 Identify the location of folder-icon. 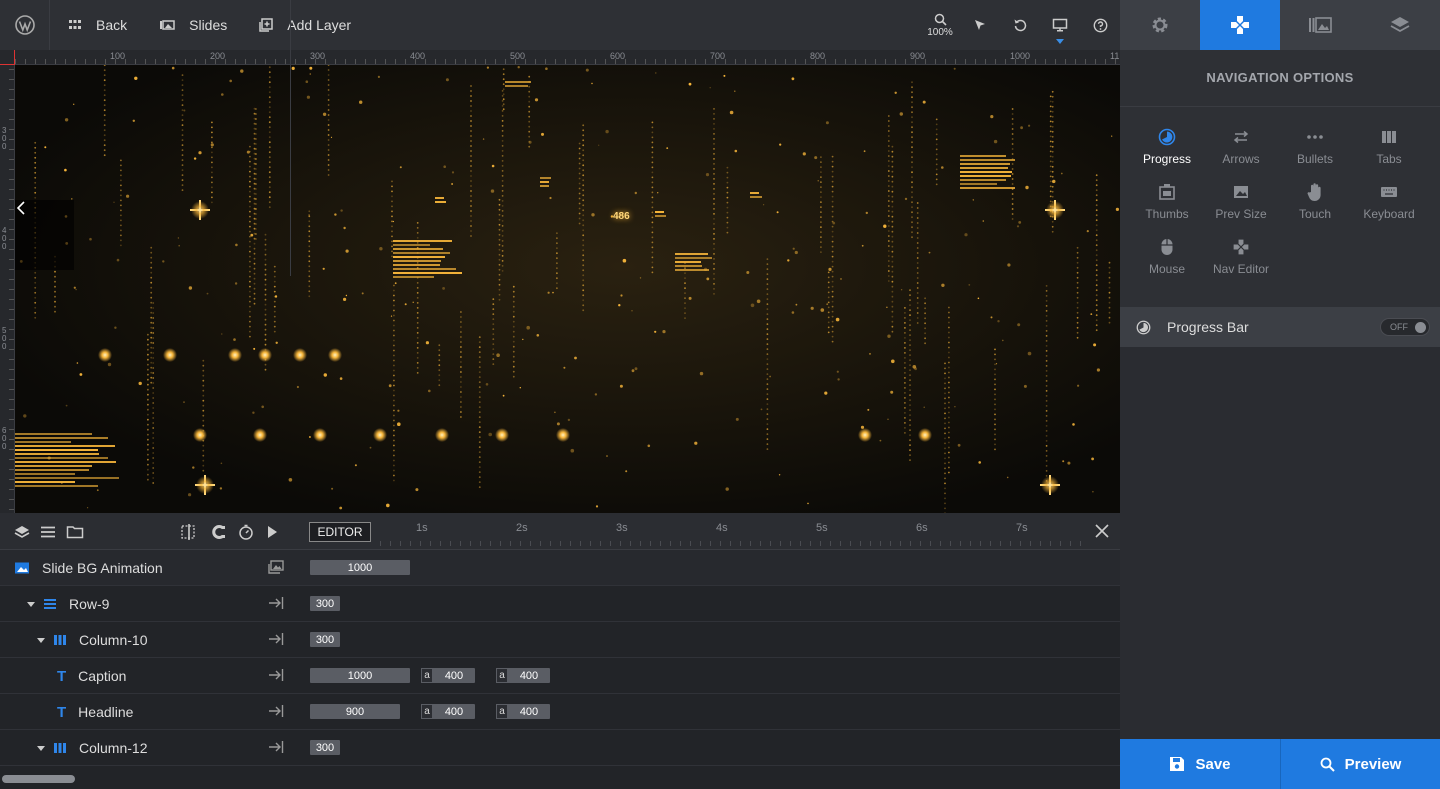
(75, 532).